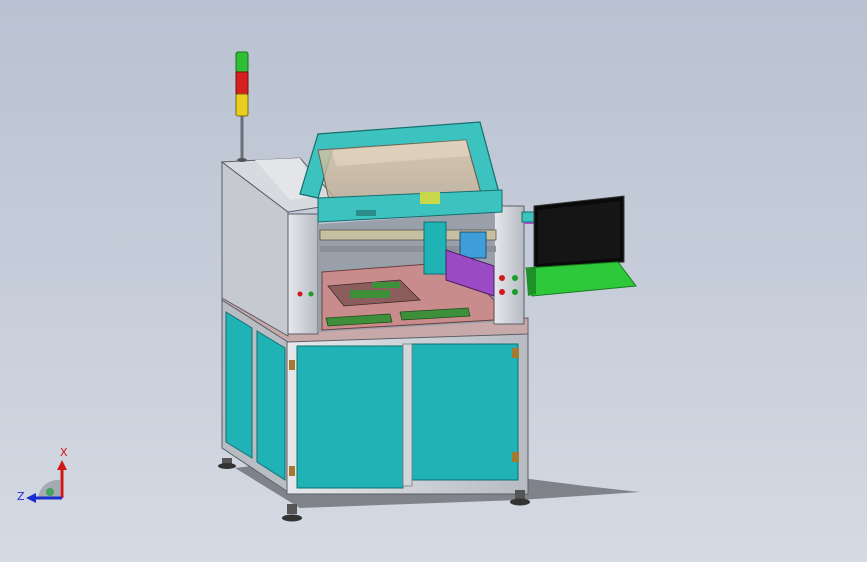  Describe the element at coordinates (31, 498) in the screenshot. I see `z-axis-arrow` at that location.